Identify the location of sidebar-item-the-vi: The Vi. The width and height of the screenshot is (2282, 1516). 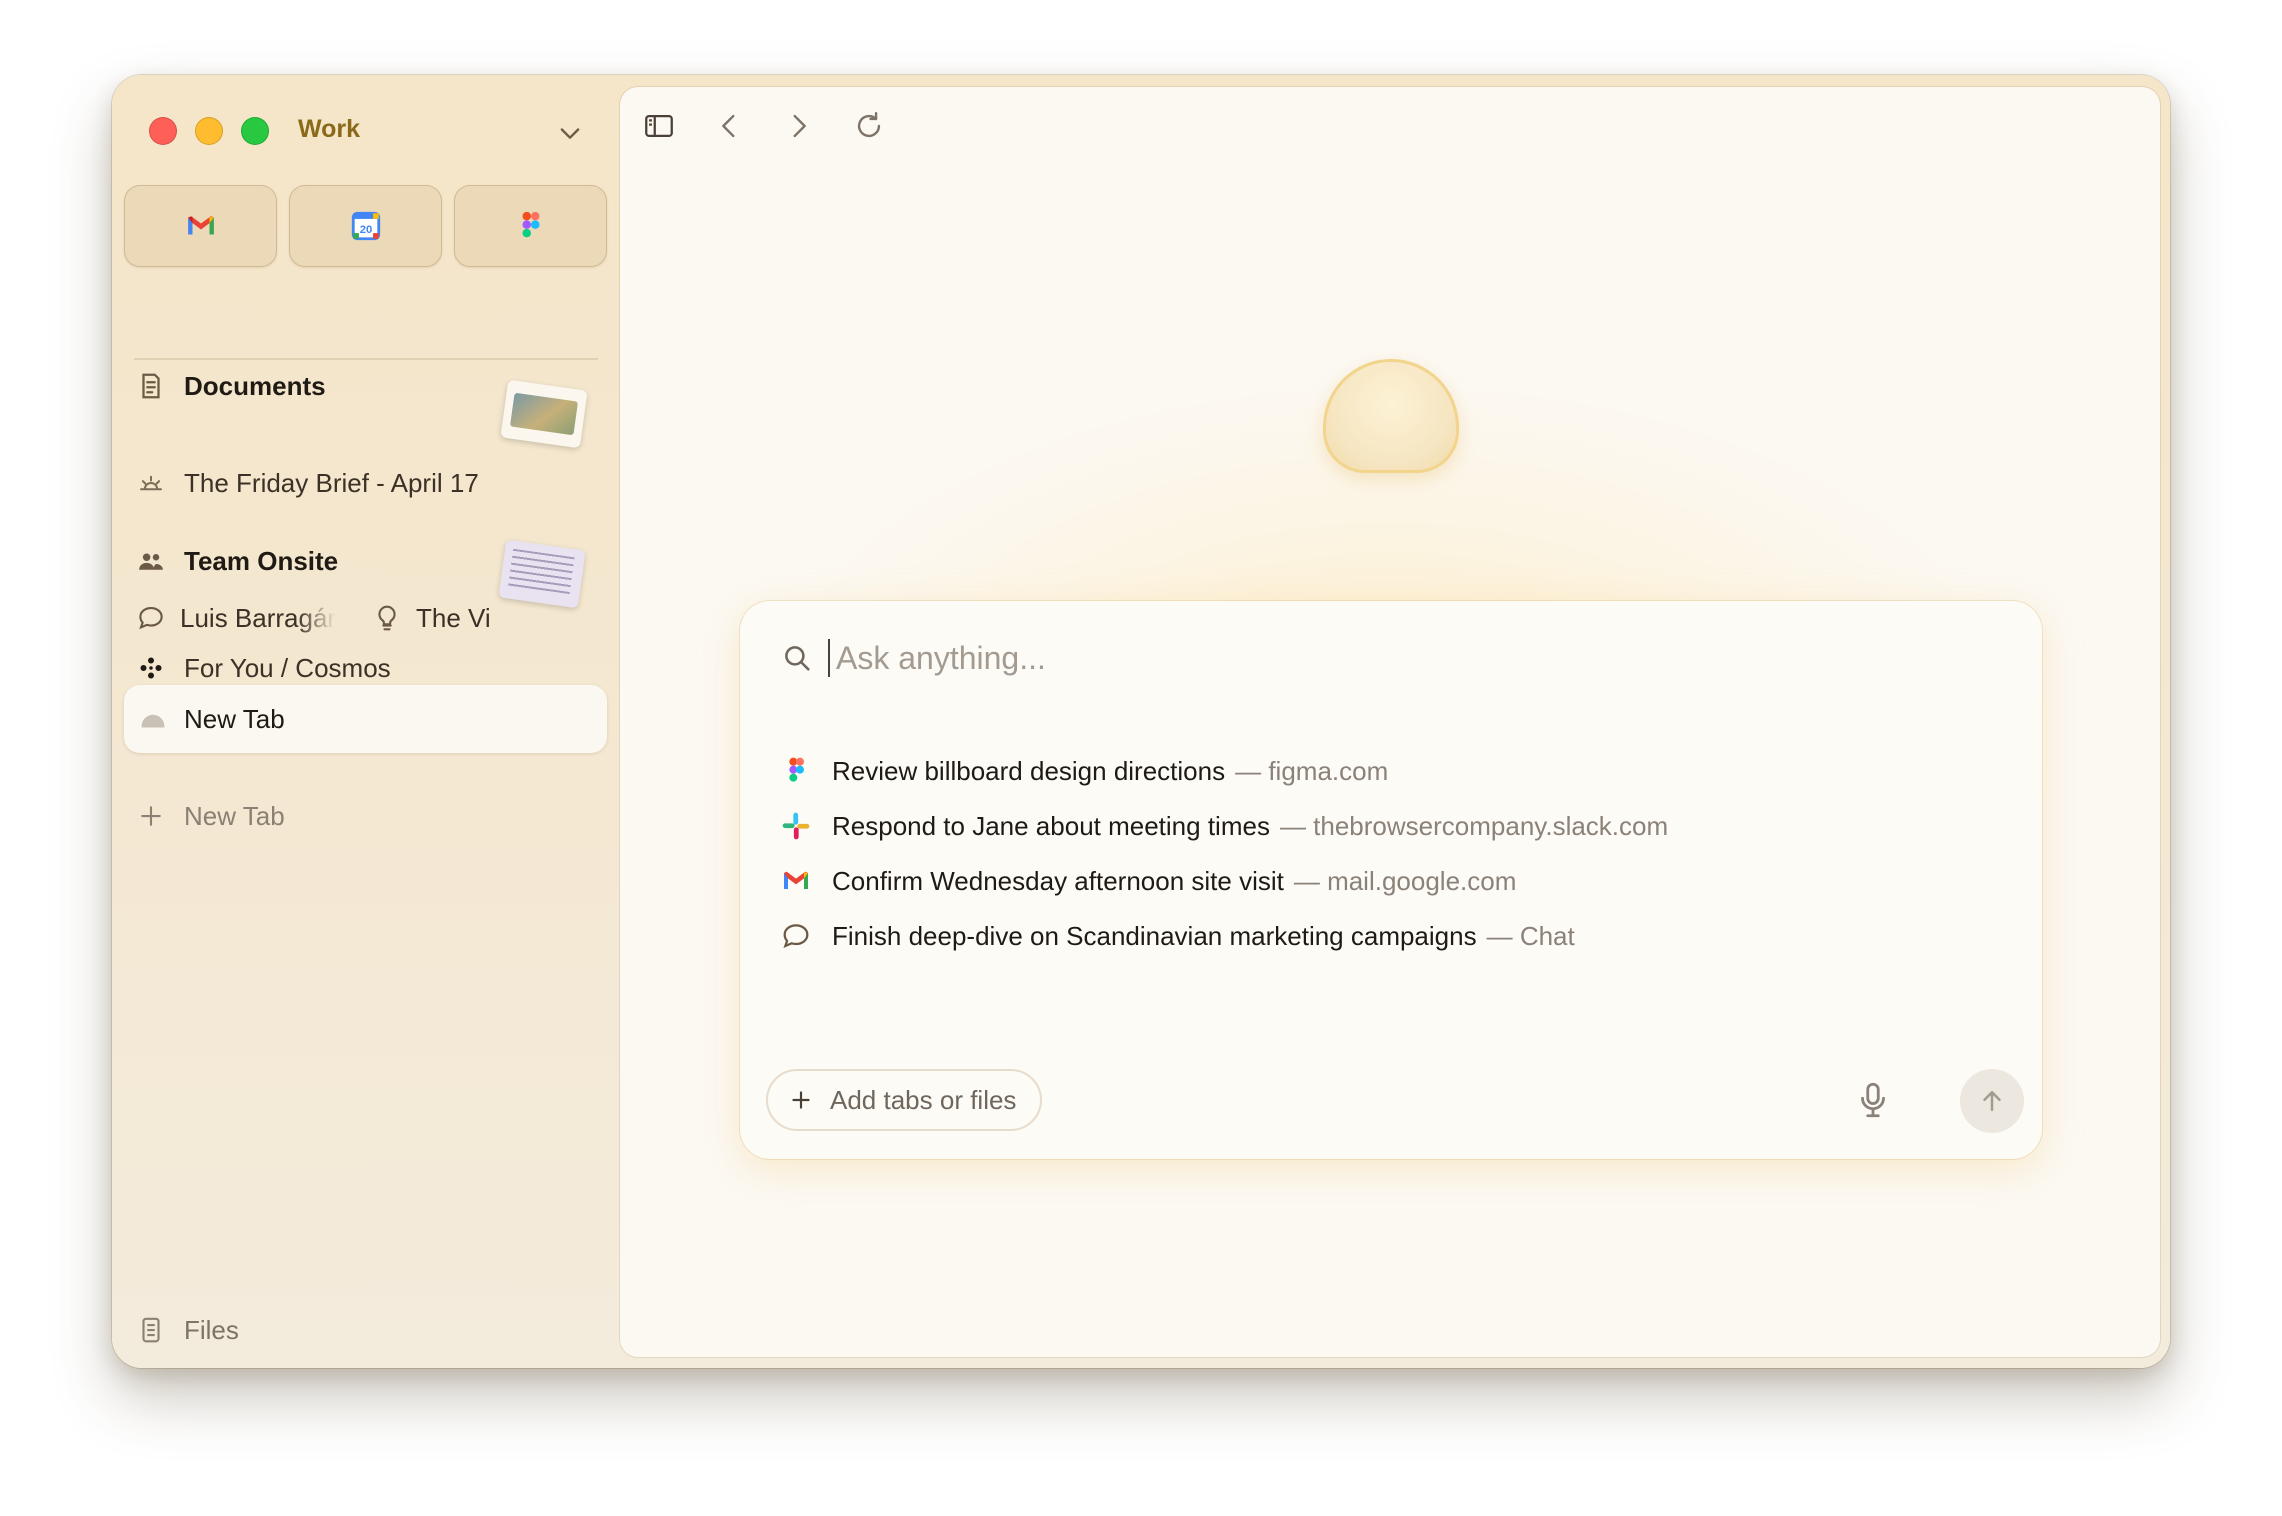
(431, 618).